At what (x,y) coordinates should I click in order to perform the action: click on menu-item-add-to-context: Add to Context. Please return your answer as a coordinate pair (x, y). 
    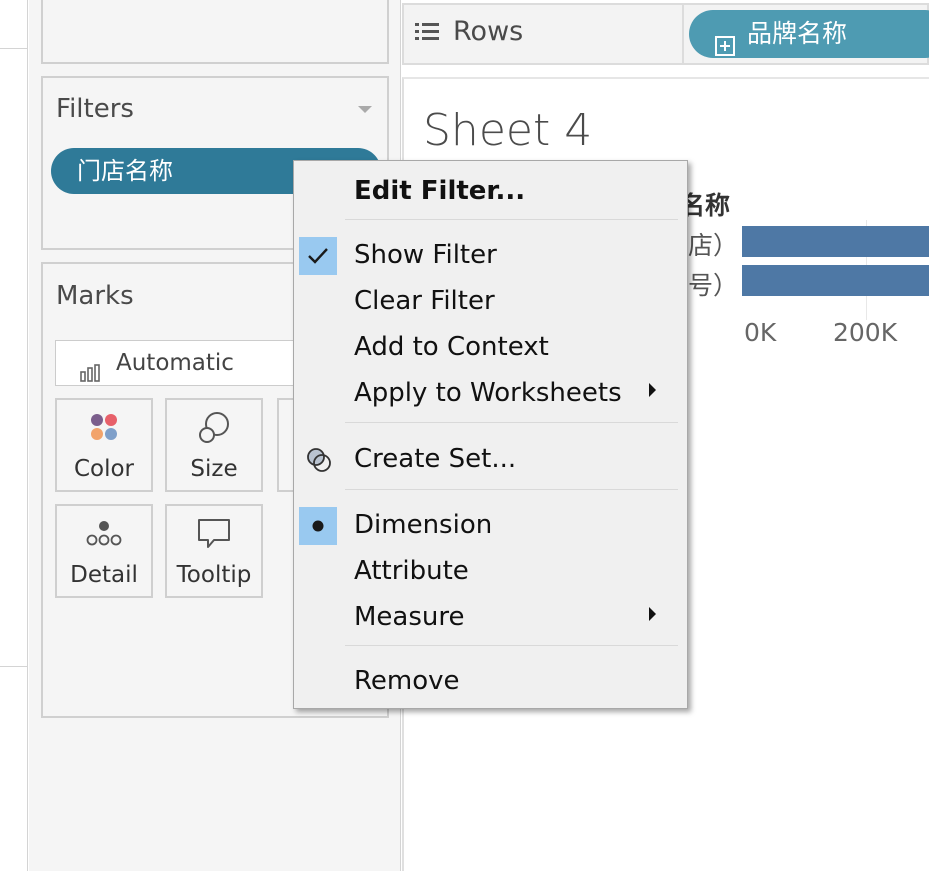
    Looking at the image, I should click on (451, 347).